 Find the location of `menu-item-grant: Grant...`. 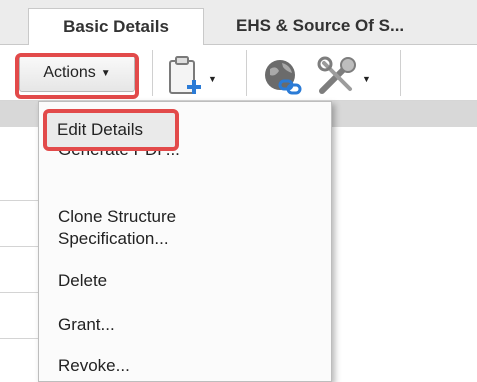

menu-item-grant: Grant... is located at coordinates (86, 325).